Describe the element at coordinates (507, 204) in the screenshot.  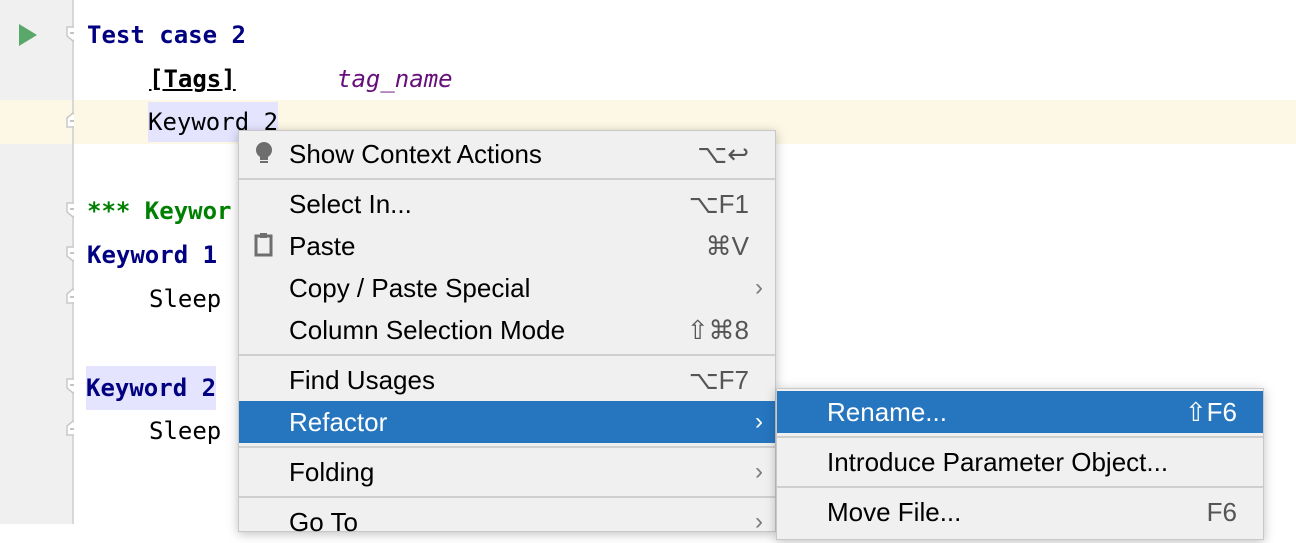
I see `menu-item-select-in: Select In... ⌥F1` at that location.